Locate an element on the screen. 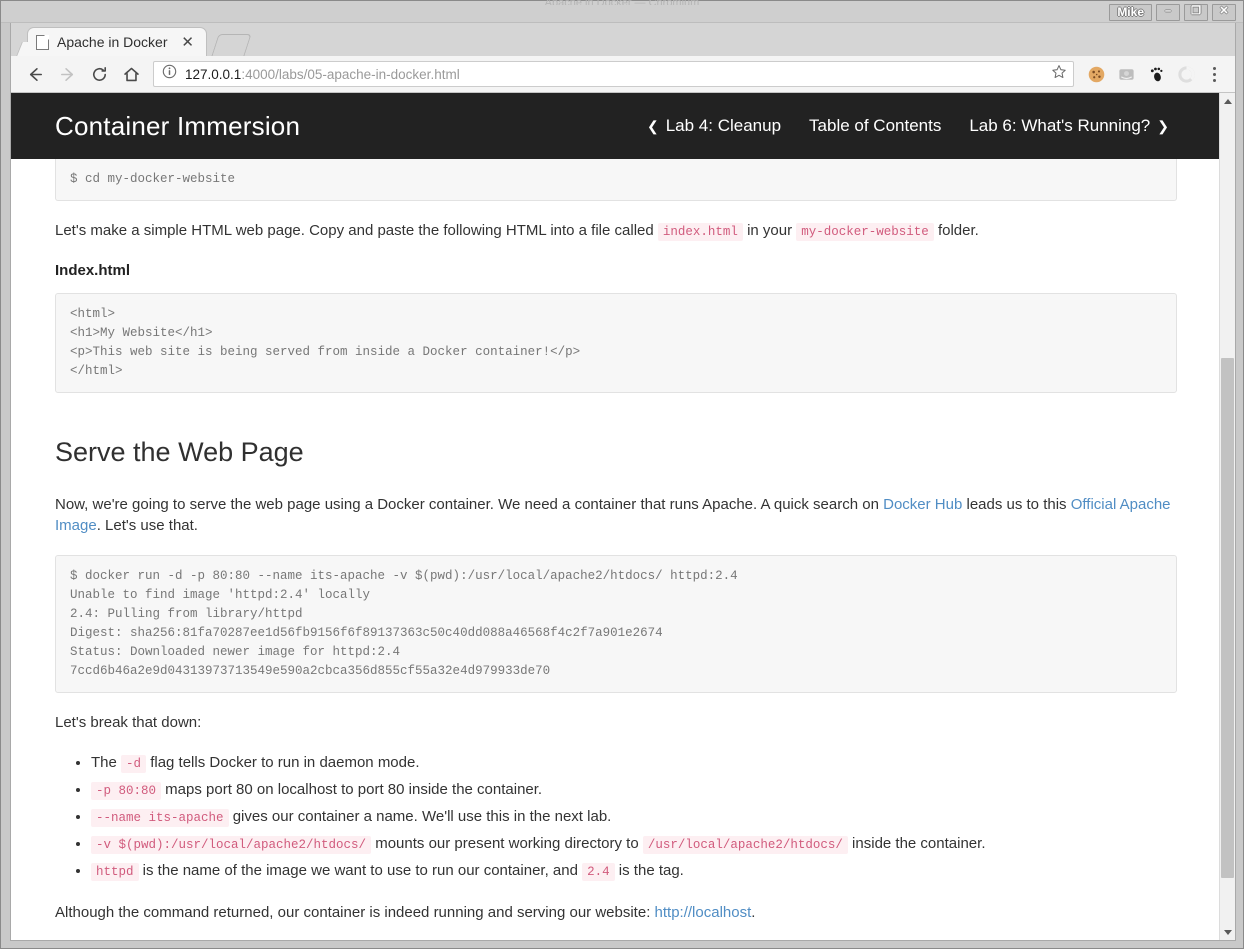  localhost-link: http://localhost is located at coordinates (703, 912).